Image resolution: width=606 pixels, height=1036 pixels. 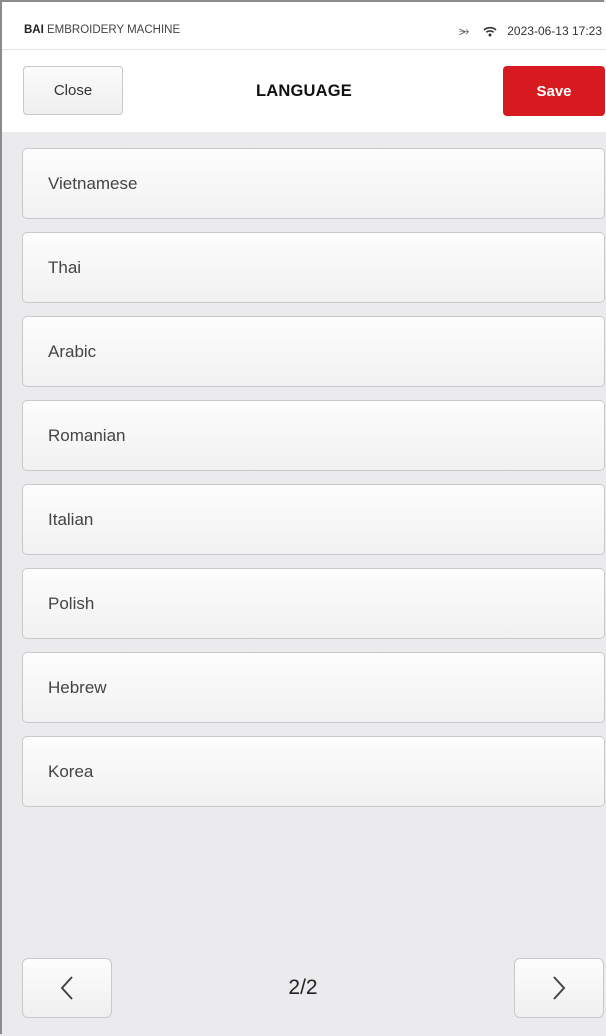 I want to click on next-page-button, so click(x=559, y=988).